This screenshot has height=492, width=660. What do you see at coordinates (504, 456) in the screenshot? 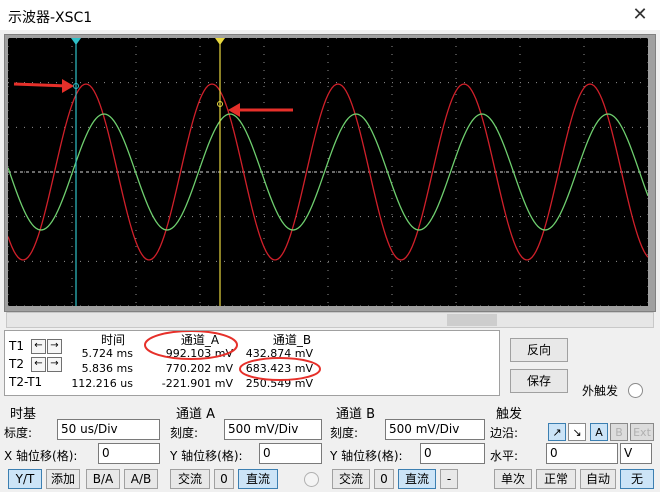
I see `trigger-level-label: 水平:` at bounding box center [504, 456].